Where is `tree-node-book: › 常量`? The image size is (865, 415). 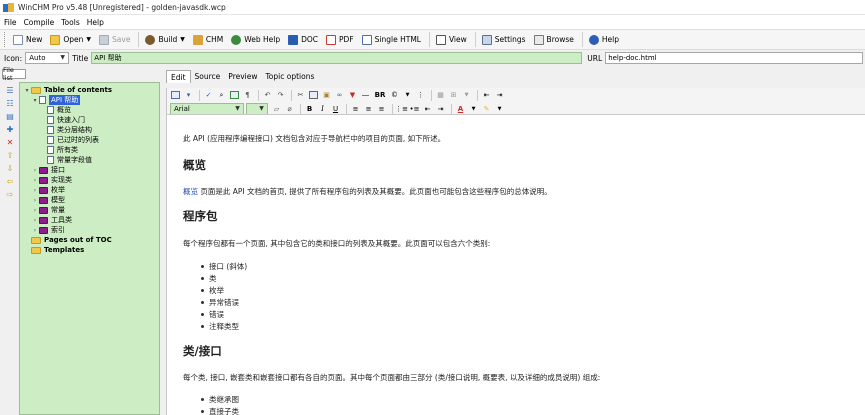 tree-node-book: › 常量 is located at coordinates (89, 210).